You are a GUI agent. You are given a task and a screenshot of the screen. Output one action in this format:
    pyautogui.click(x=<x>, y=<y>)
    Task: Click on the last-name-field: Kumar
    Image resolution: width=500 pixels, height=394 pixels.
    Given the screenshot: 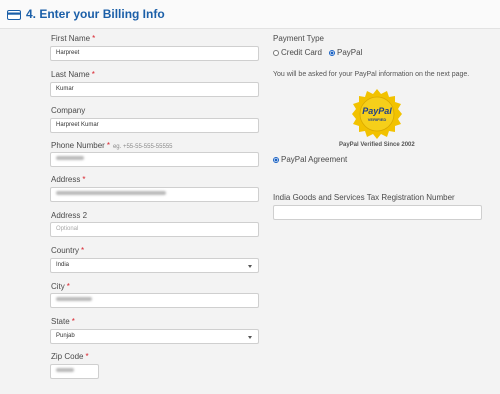 What is the action you would take?
    pyautogui.click(x=154, y=89)
    